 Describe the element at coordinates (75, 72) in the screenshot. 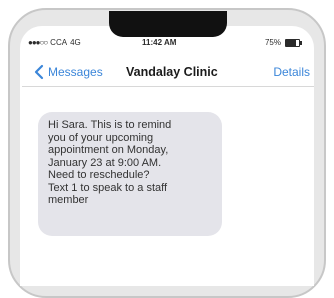

I see `back-button-label: Messages` at that location.